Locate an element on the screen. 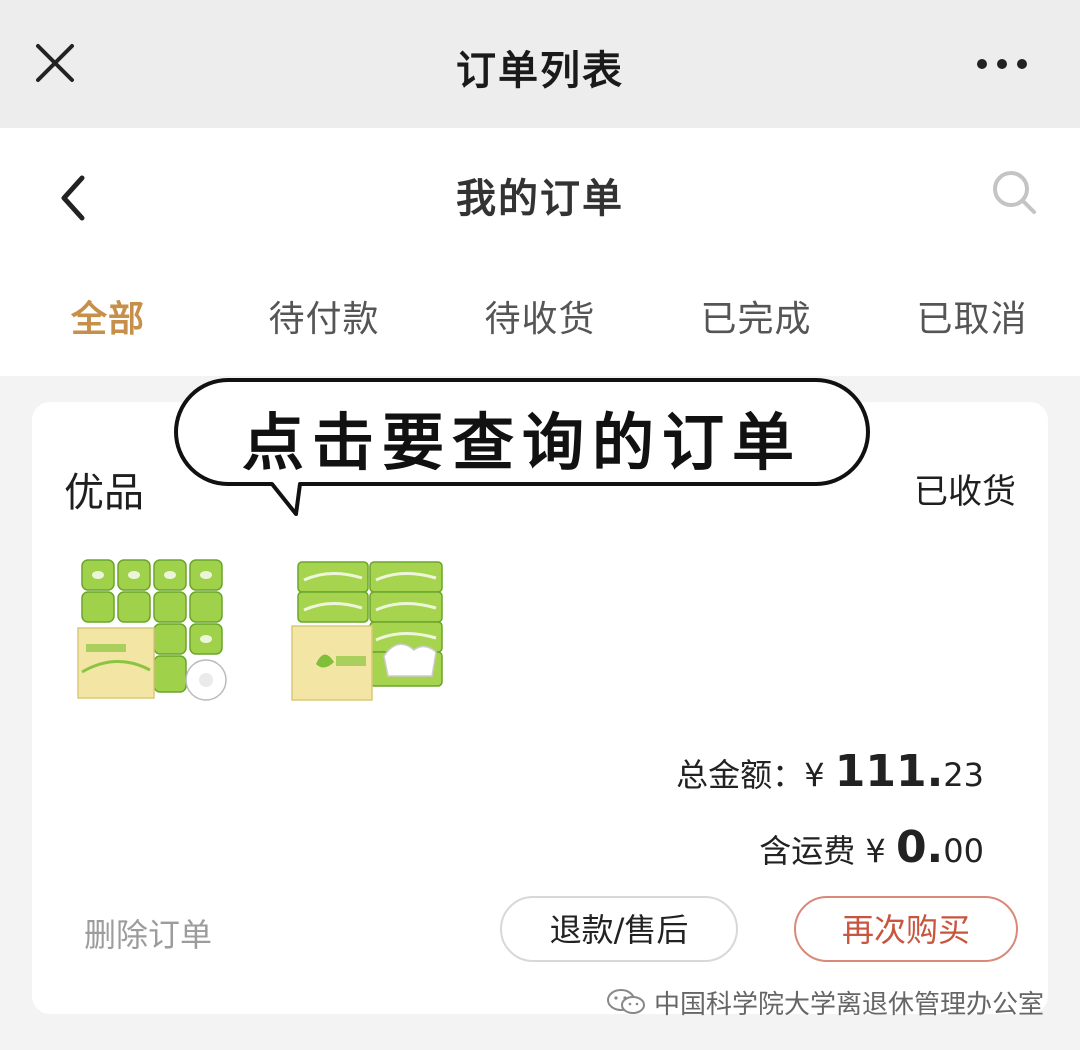 The image size is (1080, 1050). shipping-label: 含运费 is located at coordinates (807, 851).